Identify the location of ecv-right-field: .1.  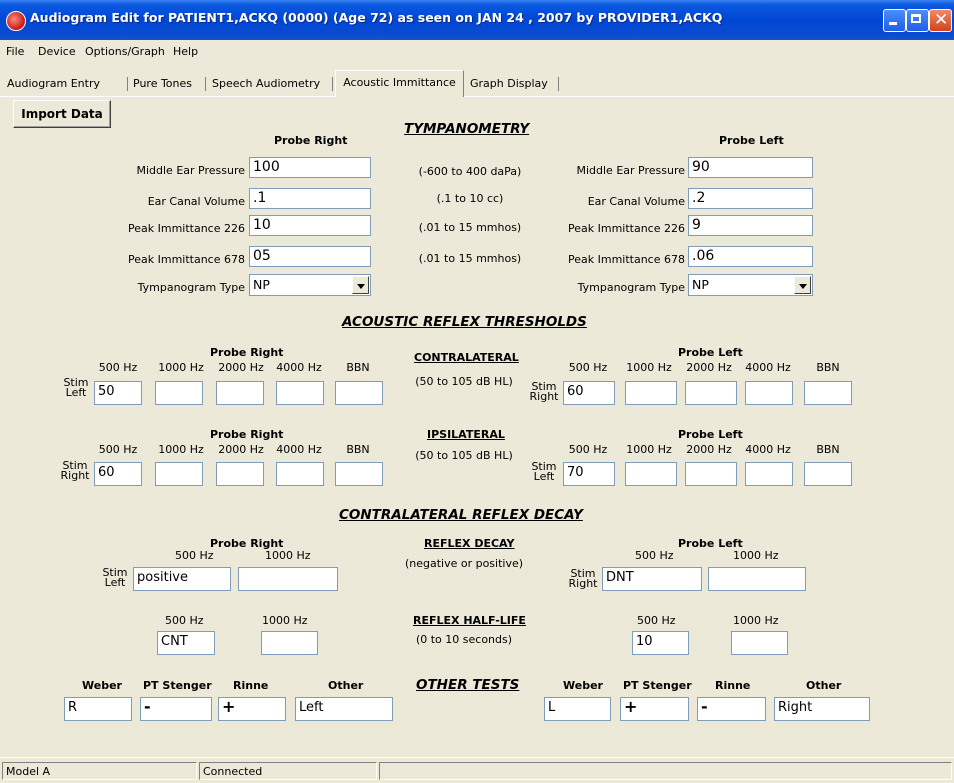
(310, 198).